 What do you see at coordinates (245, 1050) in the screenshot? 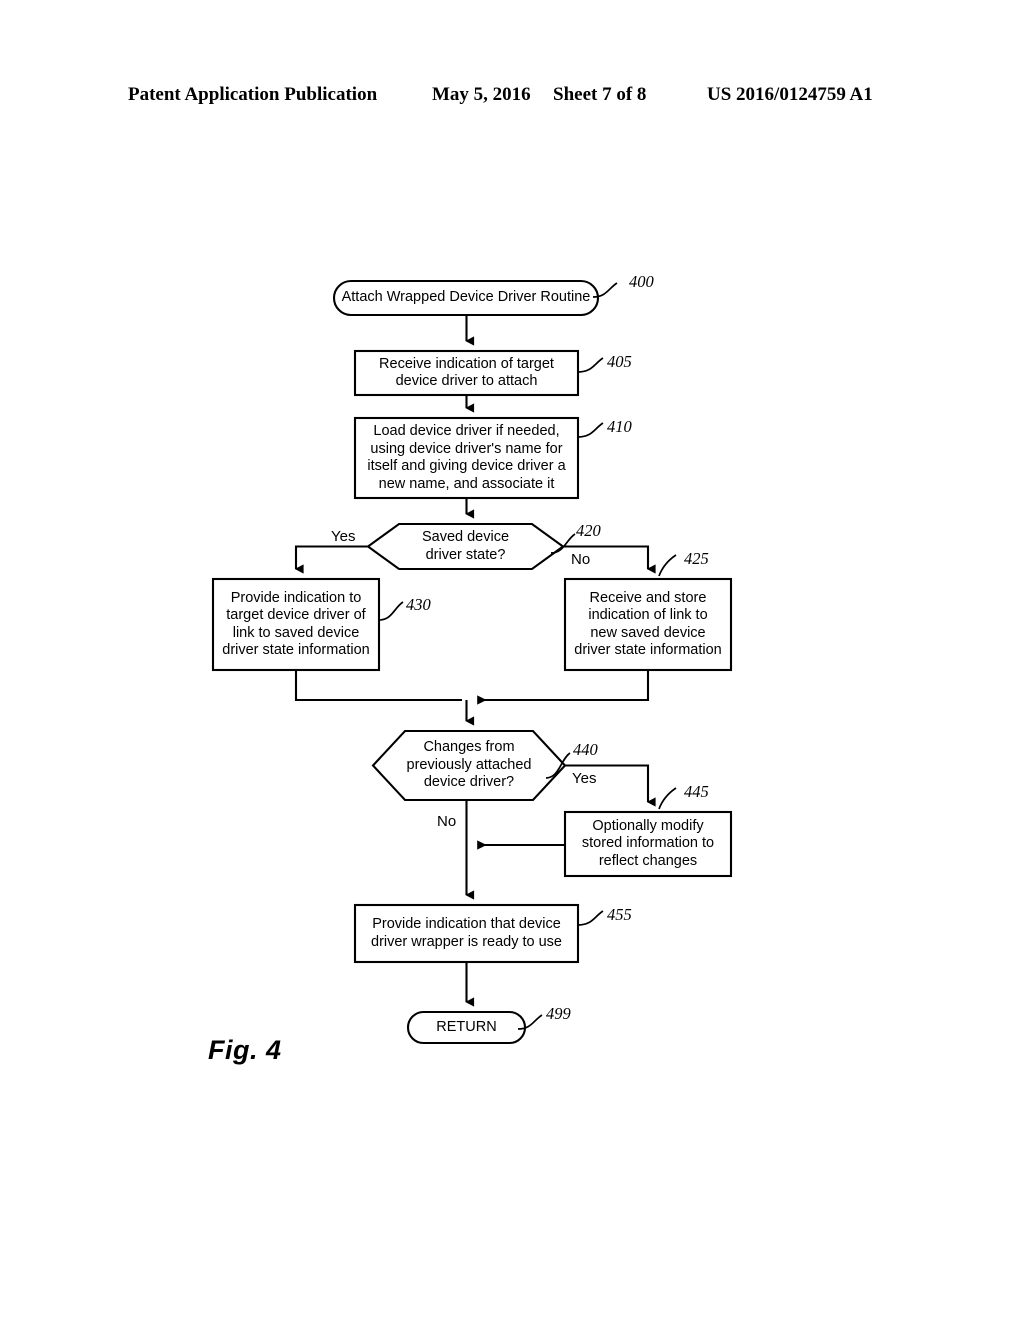
I see `figure-caption: Fig. 4` at bounding box center [245, 1050].